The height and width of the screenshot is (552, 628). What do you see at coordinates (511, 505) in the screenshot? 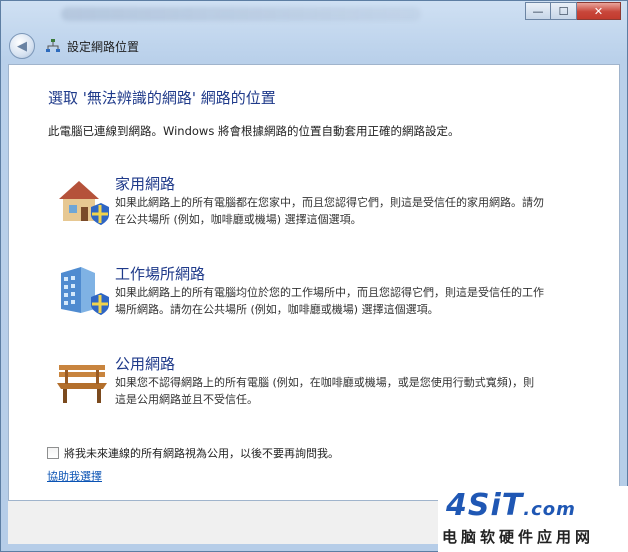
I see `watermark-logo: 4SiT.com` at bounding box center [511, 505].